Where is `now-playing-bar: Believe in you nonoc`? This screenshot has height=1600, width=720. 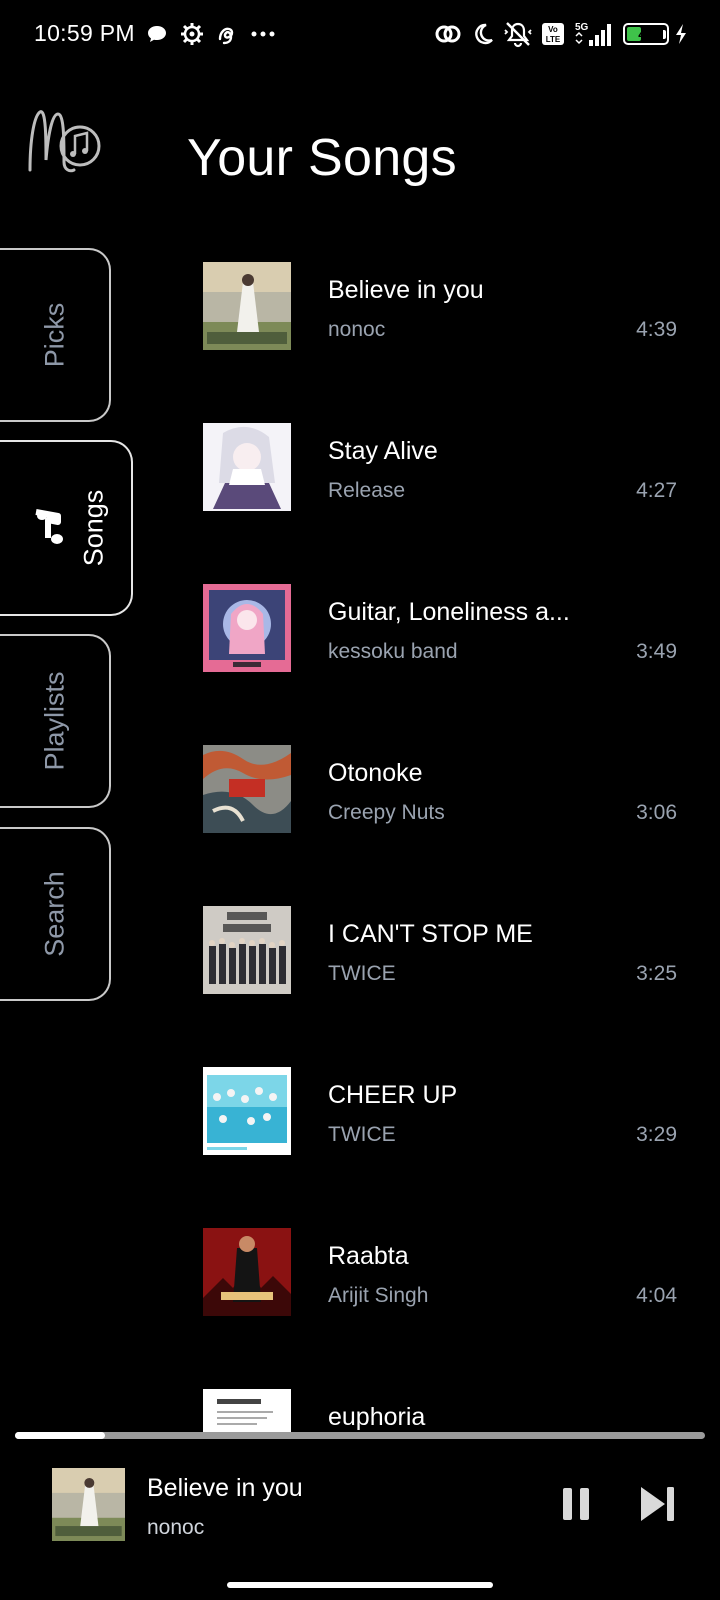 now-playing-bar: Believe in you nonoc is located at coordinates (360, 1506).